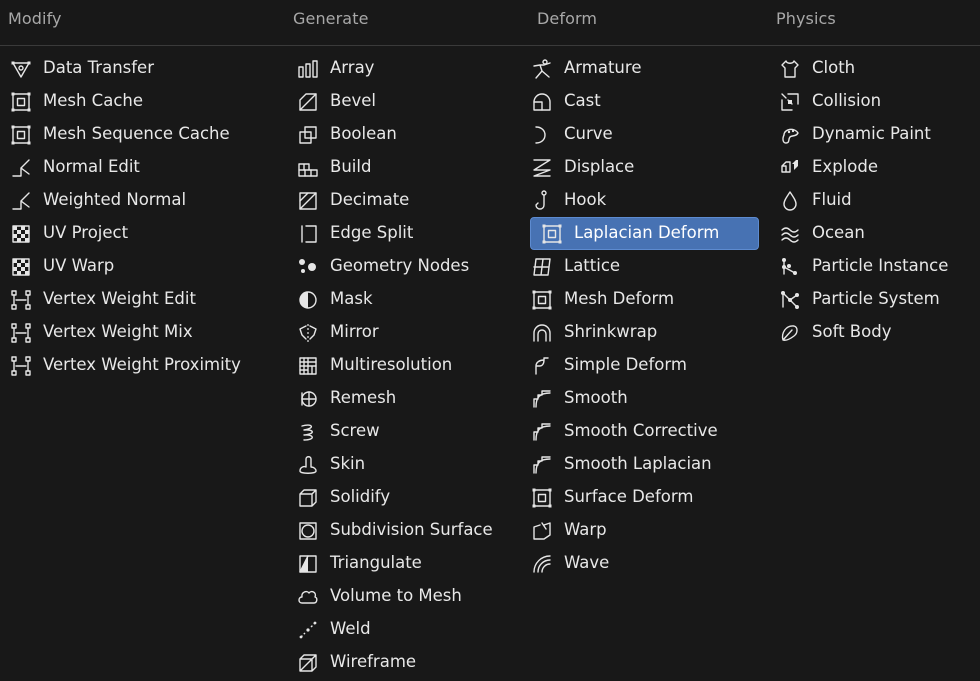 This screenshot has height=681, width=980. Describe the element at coordinates (644, 200) in the screenshot. I see `menu-item-hook: Hook` at that location.